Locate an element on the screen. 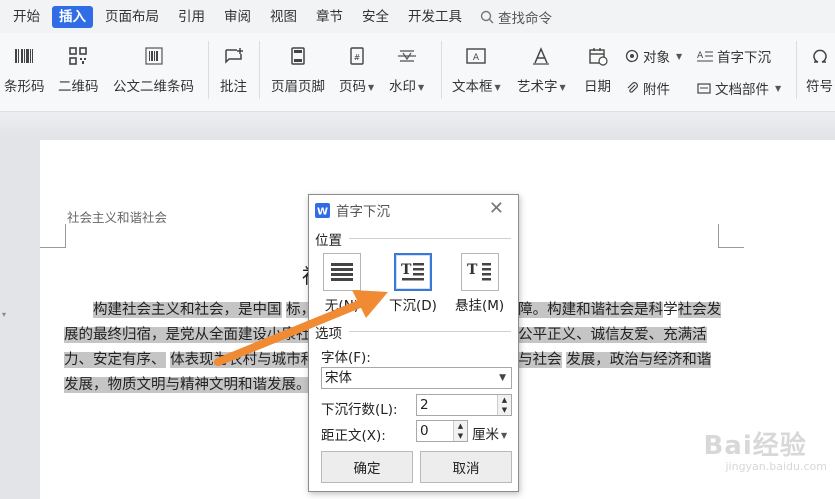  textbox-icon: A is located at coordinates (476, 56).